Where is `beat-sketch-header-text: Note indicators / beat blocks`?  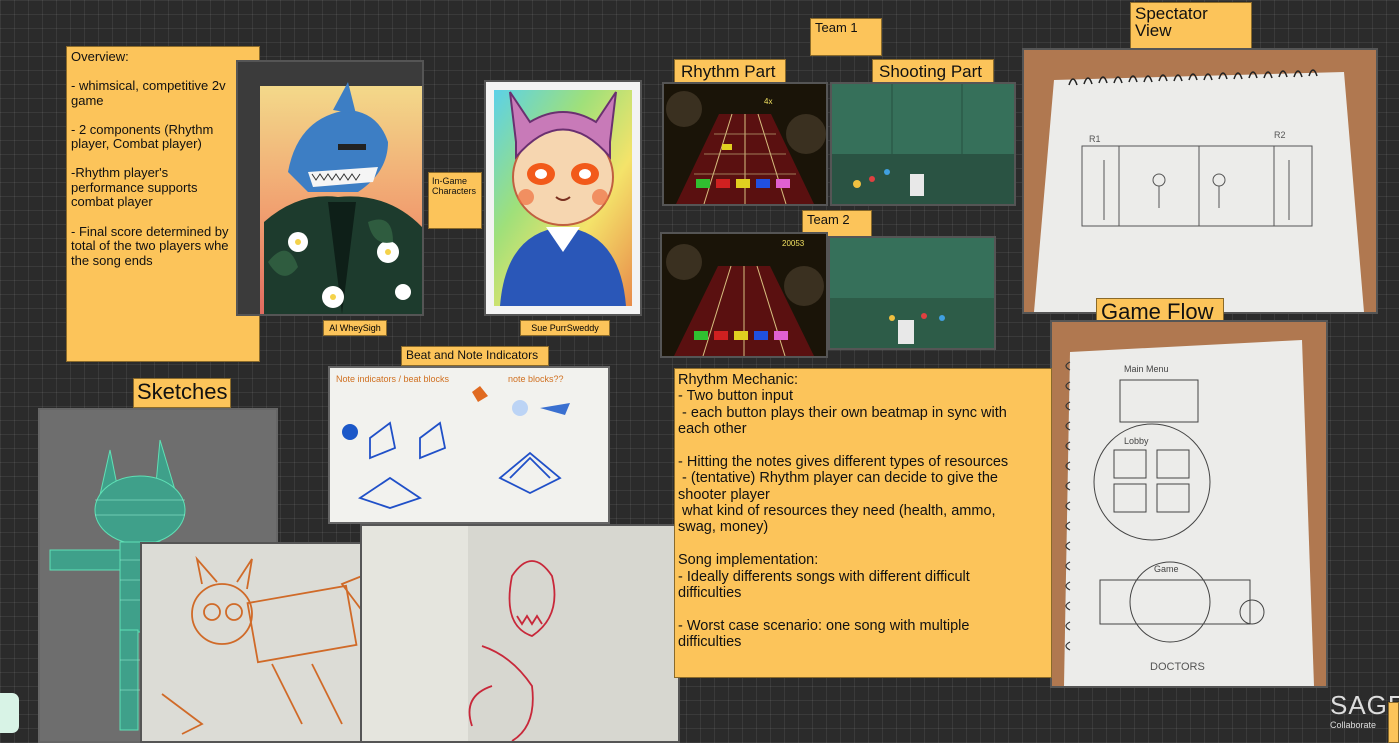
beat-sketch-header-text: Note indicators / beat blocks is located at coordinates (393, 379).